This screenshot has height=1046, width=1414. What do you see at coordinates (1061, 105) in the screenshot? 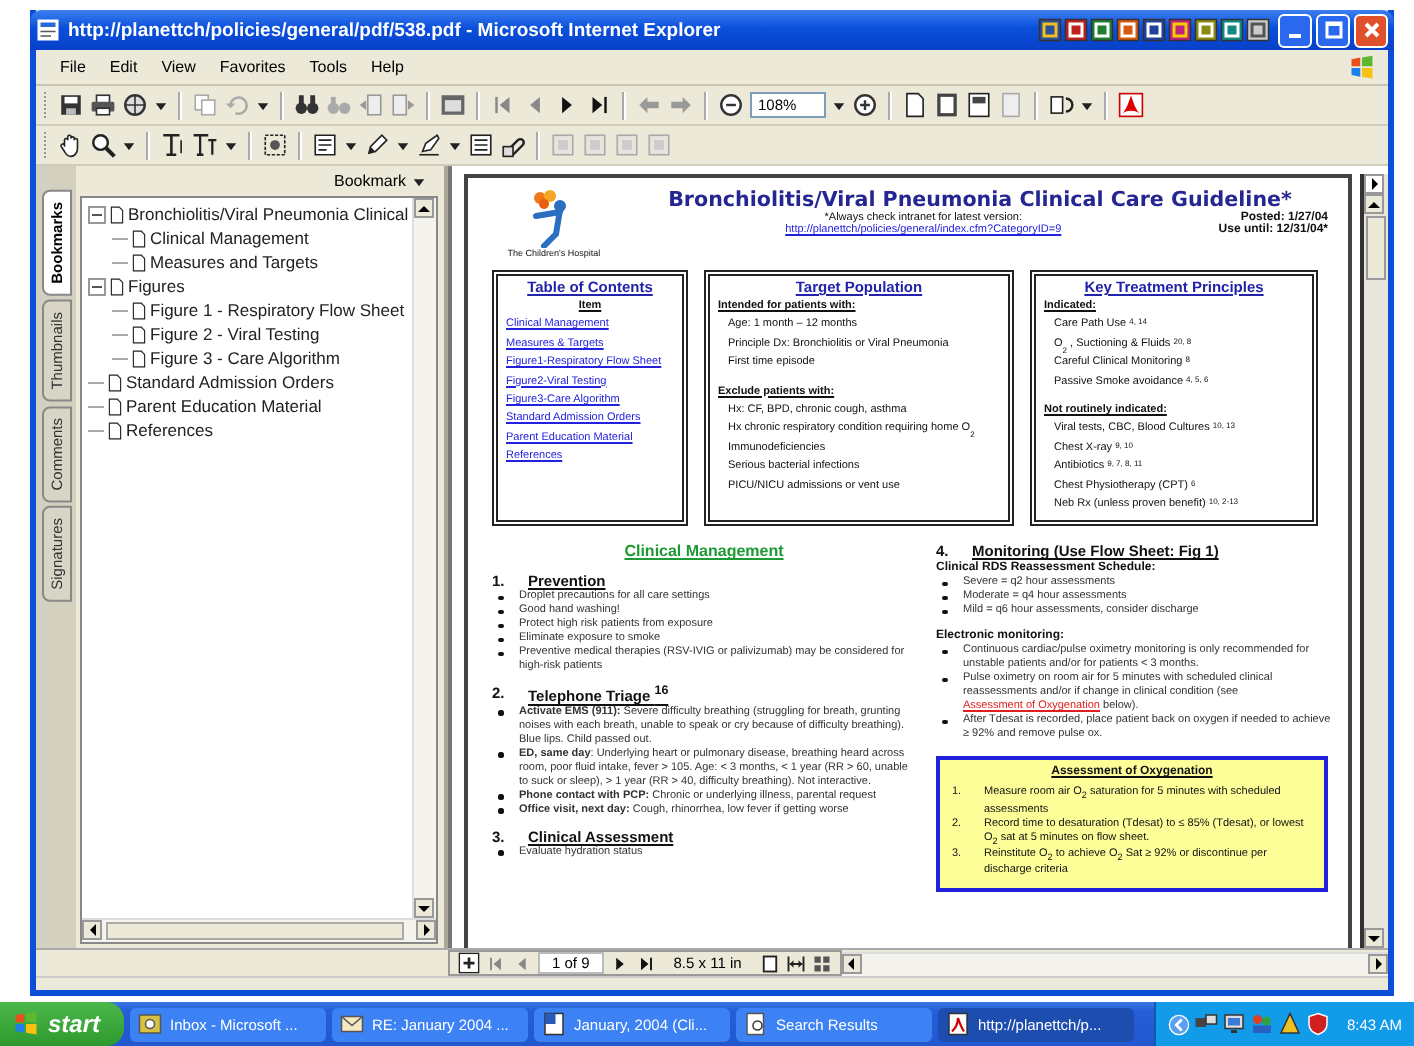
I see `rotate-page-icon` at bounding box center [1061, 105].